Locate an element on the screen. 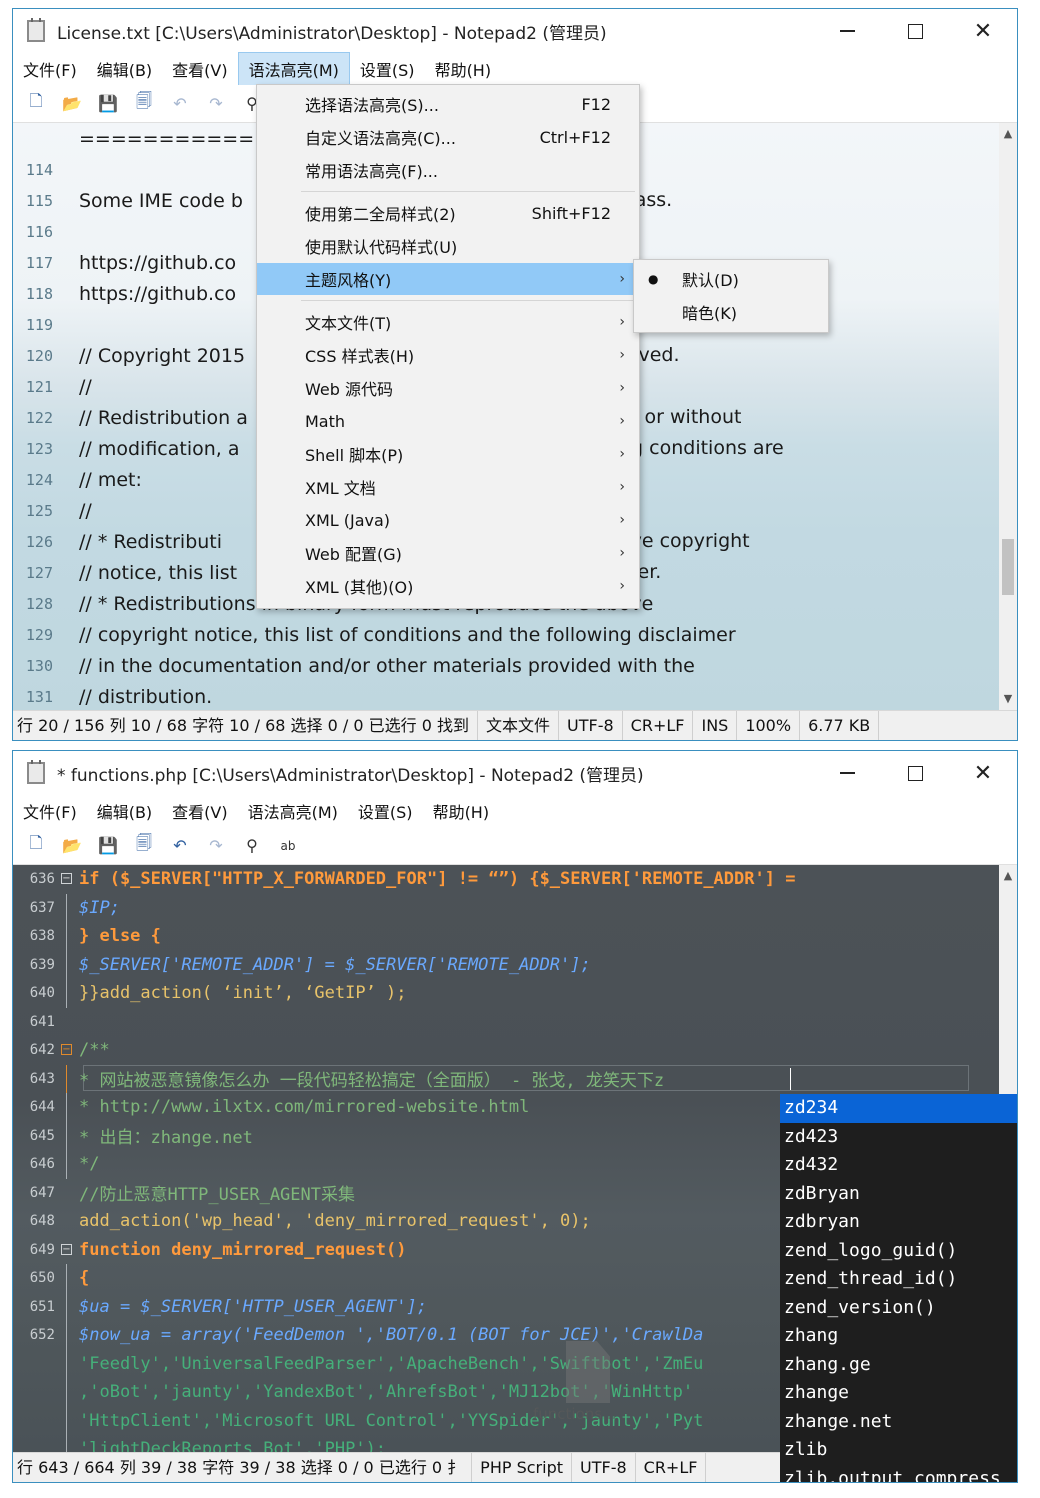  menu-item-customize-scheme: 自定义语法高亮(C)... Ctrl+F12 is located at coordinates (448, 137).